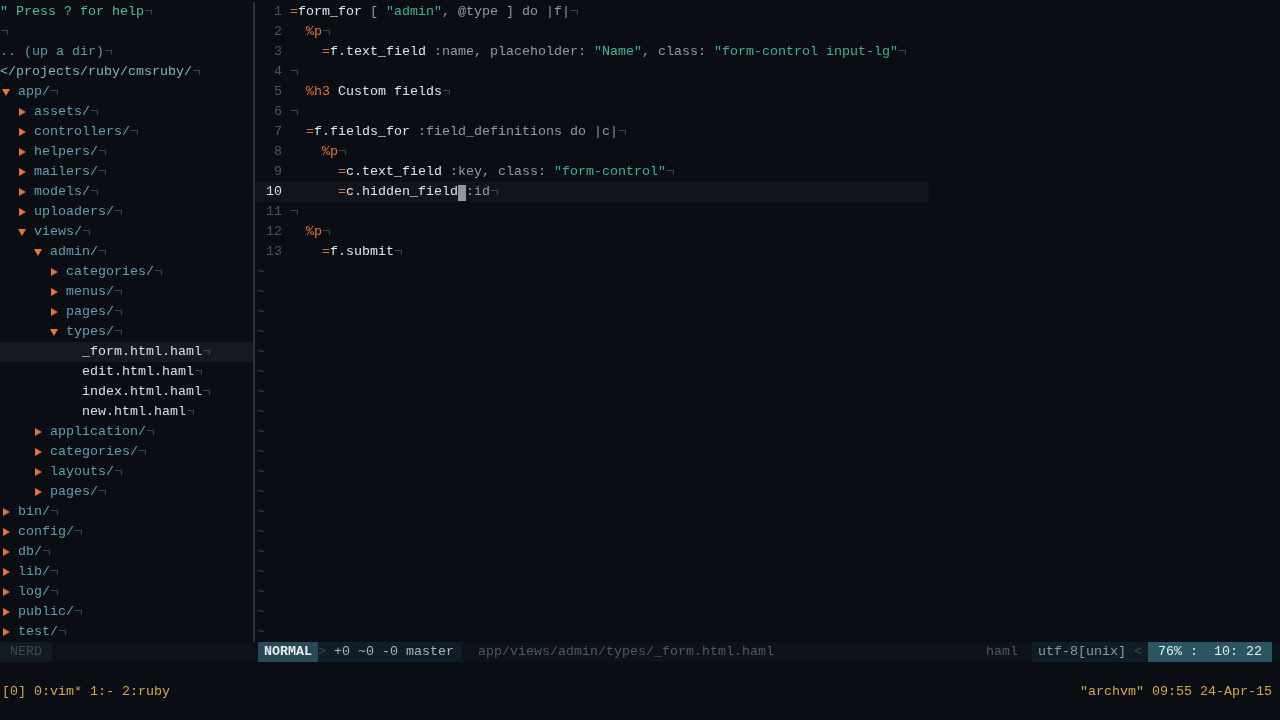 The width and height of the screenshot is (1280, 720). What do you see at coordinates (278, 92) in the screenshot?
I see `line-number: 5` at bounding box center [278, 92].